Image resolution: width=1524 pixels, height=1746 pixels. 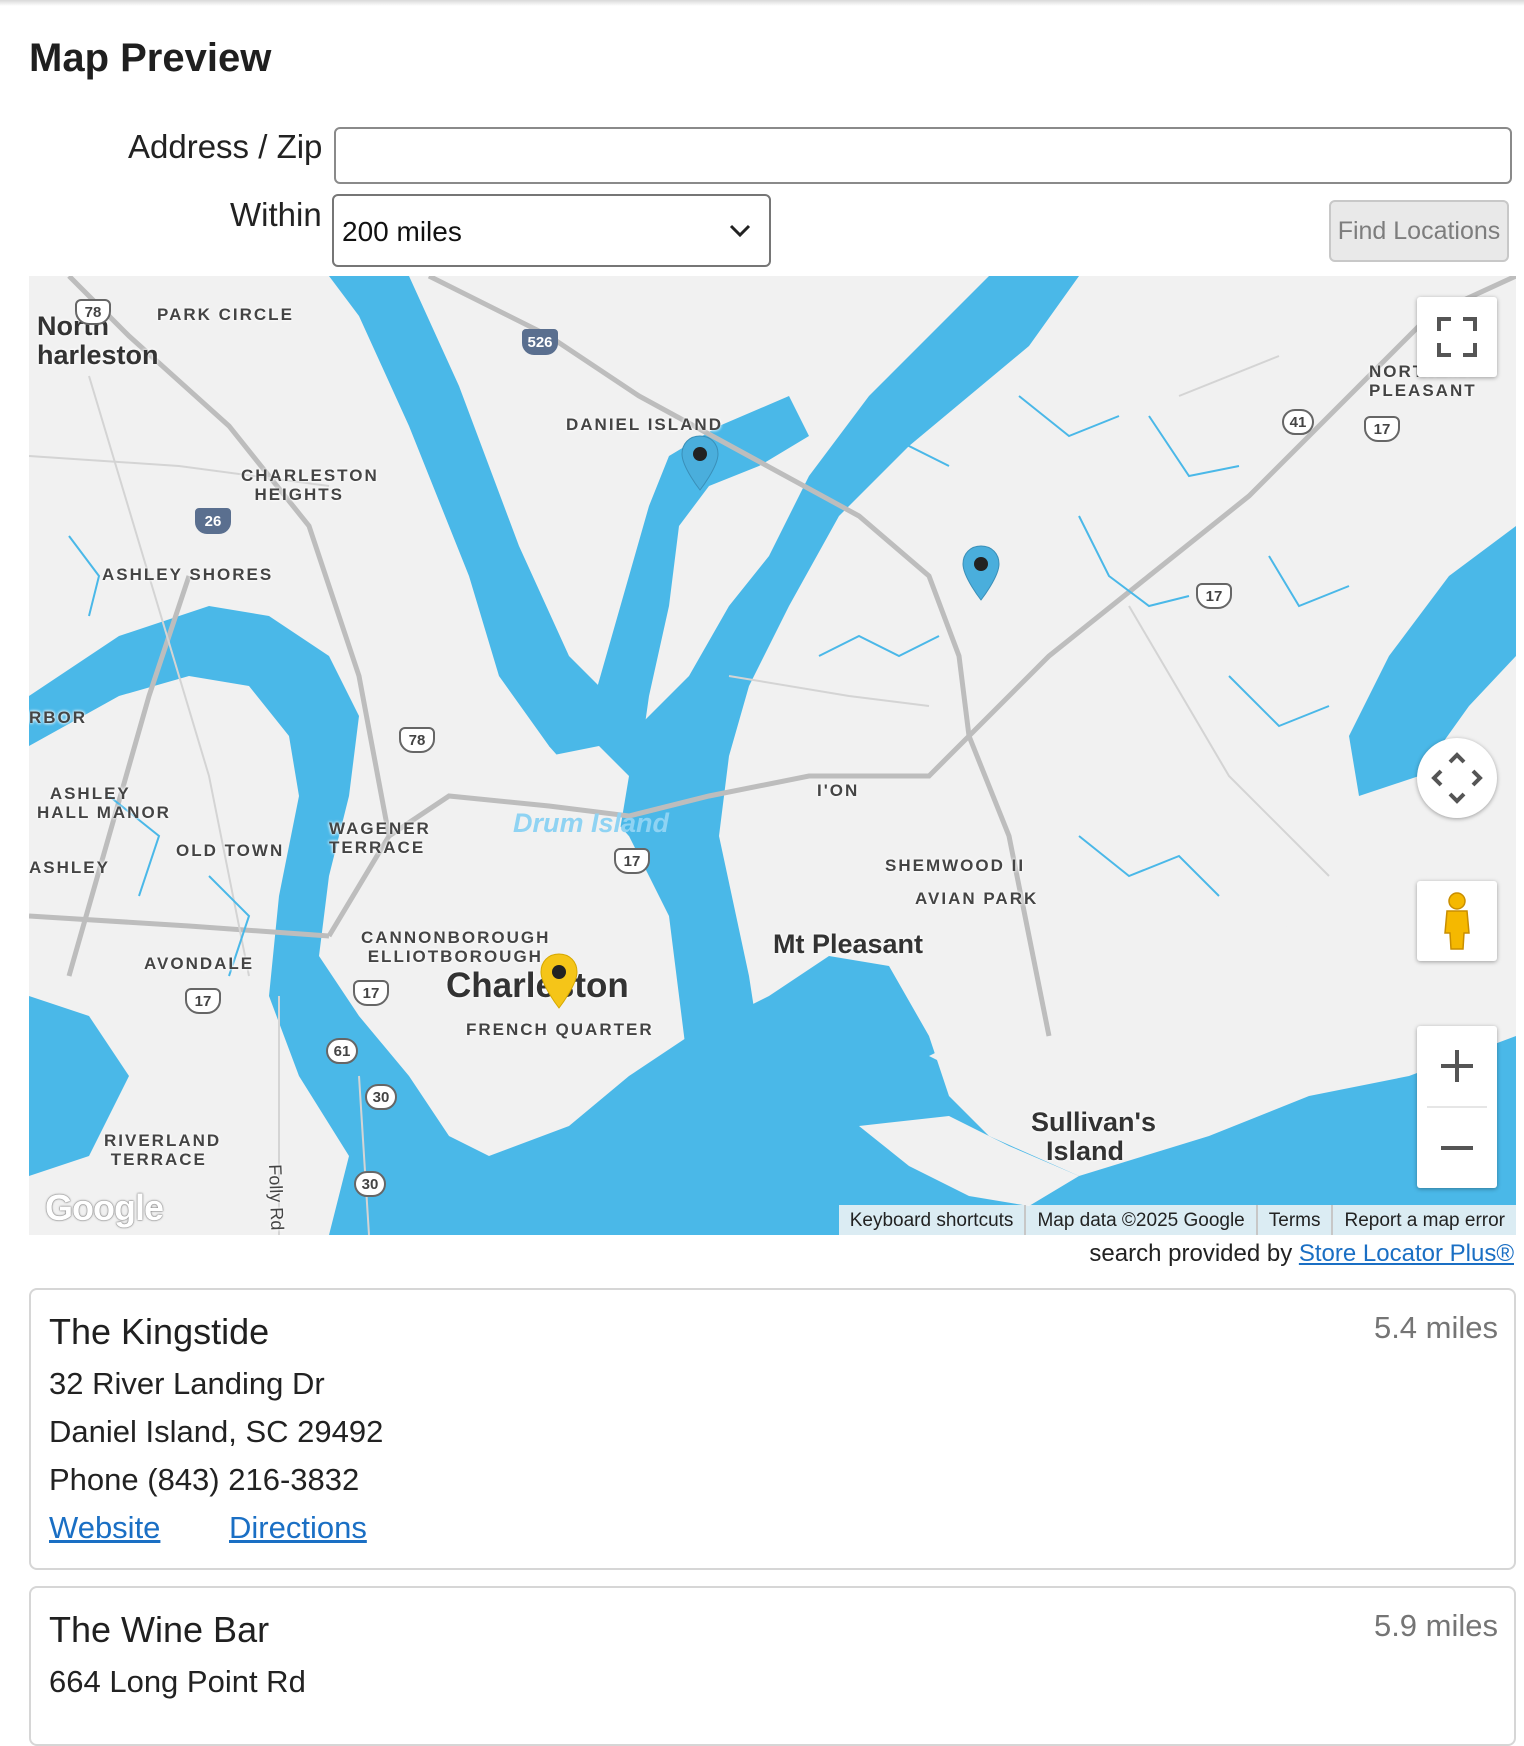 I want to click on provided-prefix: search provided by, so click(x=1191, y=1253).